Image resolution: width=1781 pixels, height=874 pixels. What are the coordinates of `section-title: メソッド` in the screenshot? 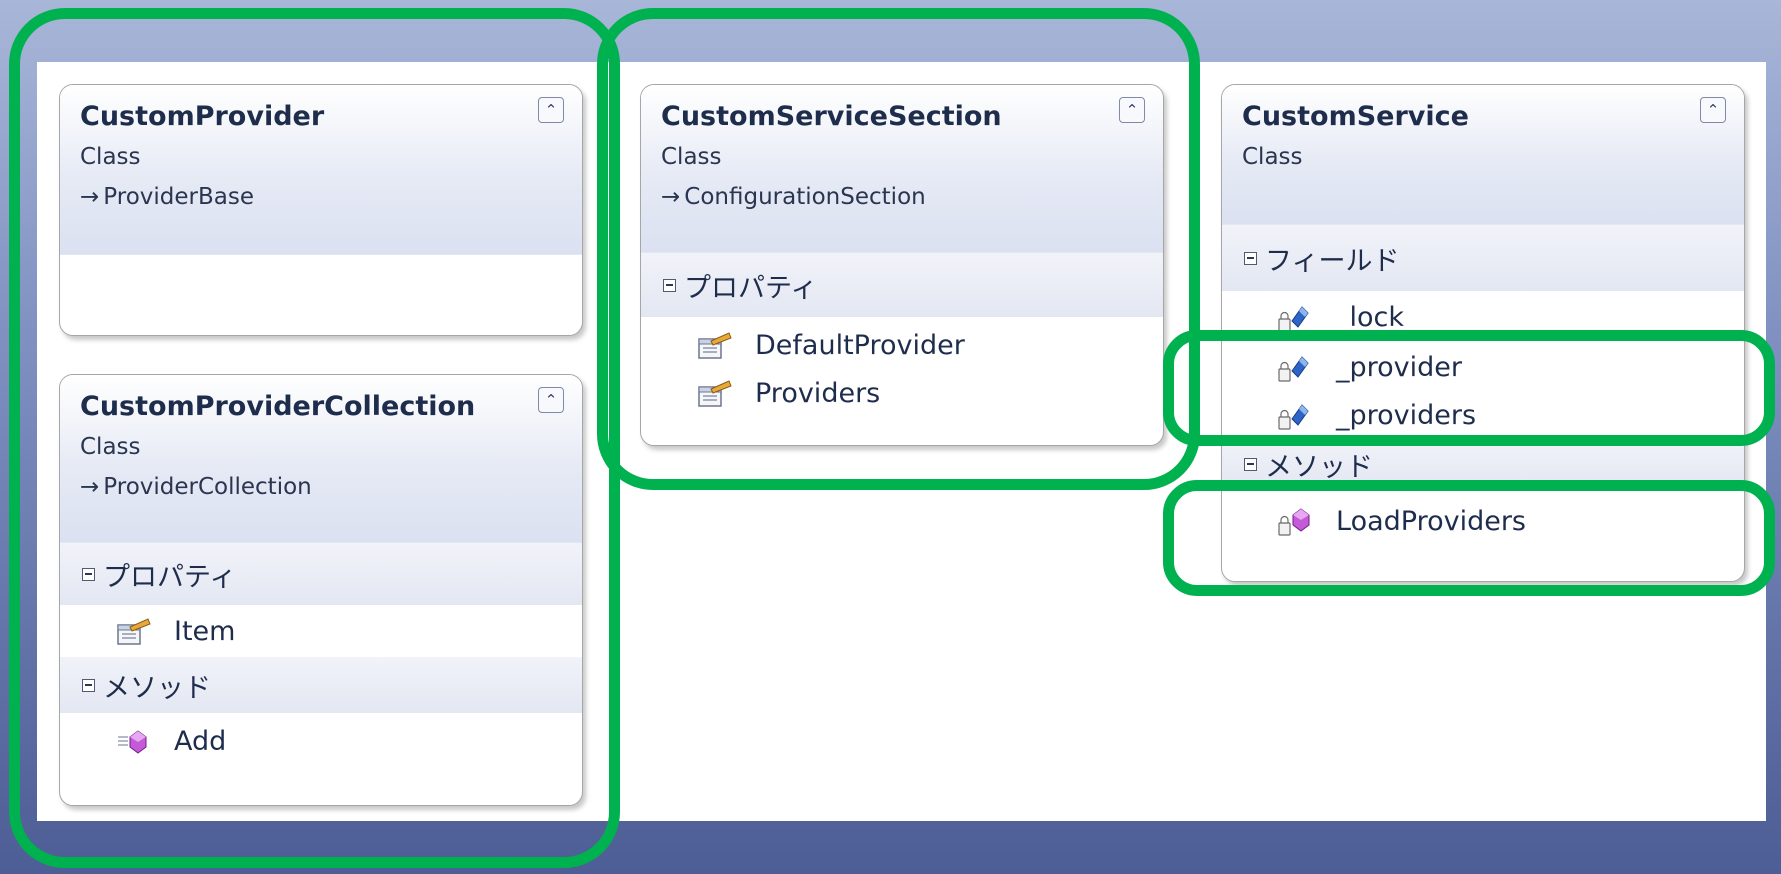 It's located at (1319, 467).